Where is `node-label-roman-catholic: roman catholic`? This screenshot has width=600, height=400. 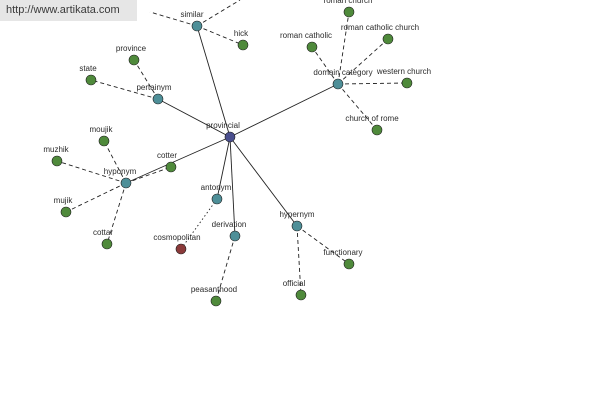 node-label-roman-catholic: roman catholic is located at coordinates (306, 35).